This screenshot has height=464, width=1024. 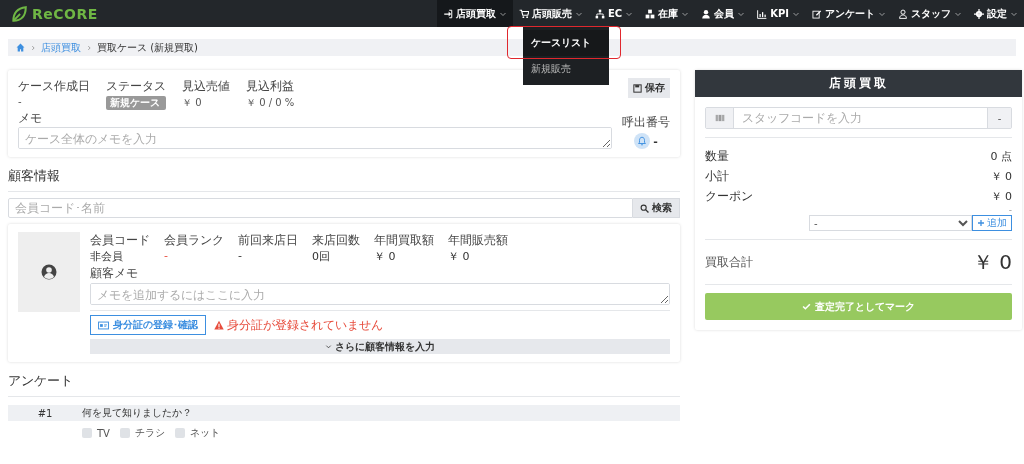 What do you see at coordinates (448, 13) in the screenshot?
I see `sign-in-icon` at bounding box center [448, 13].